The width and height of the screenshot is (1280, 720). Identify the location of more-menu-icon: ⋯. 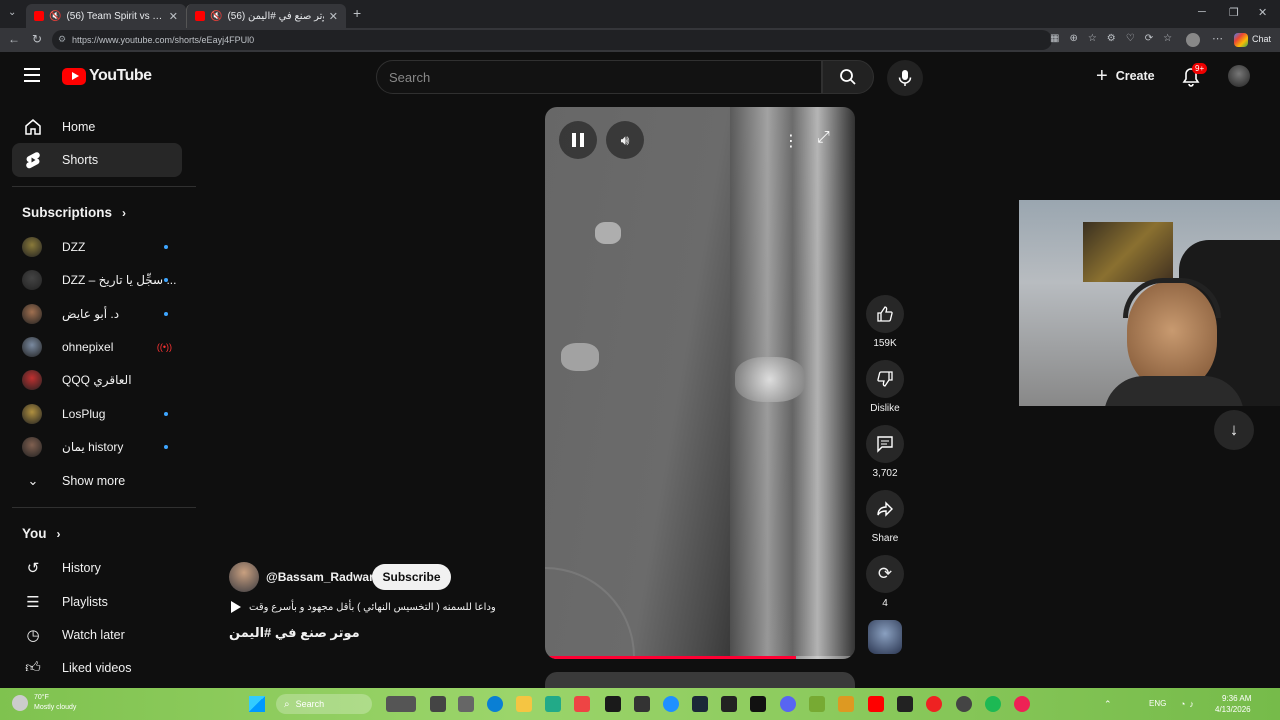
(1217, 38).